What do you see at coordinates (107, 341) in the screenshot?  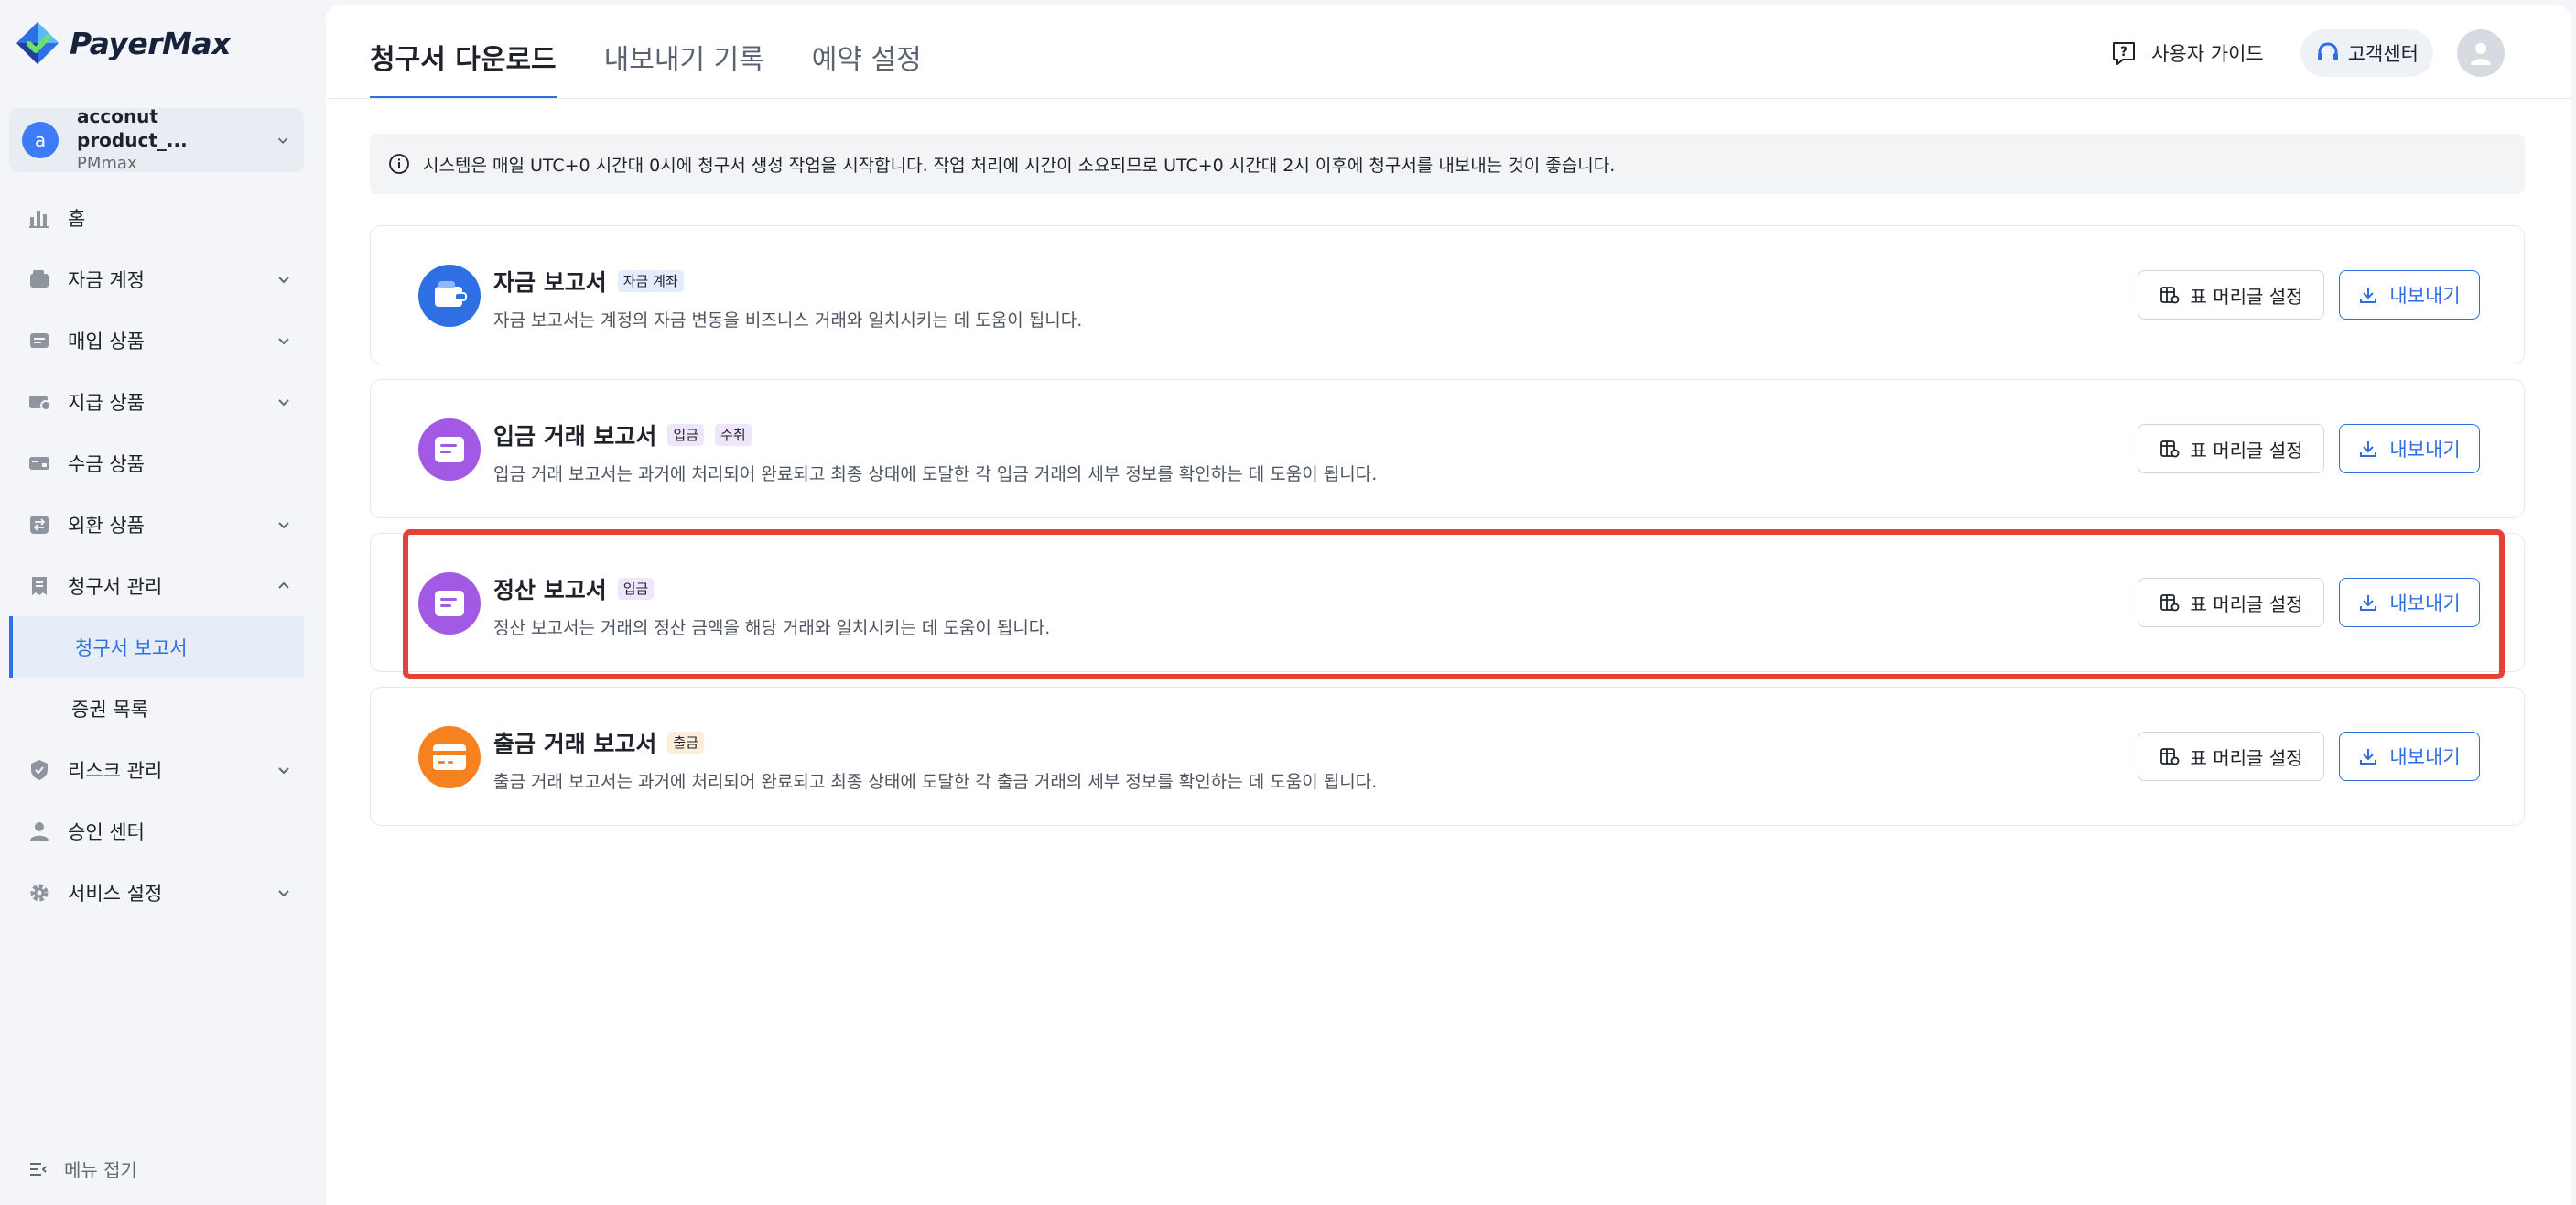 I see `sidebar-item-label: 매입 상품` at bounding box center [107, 341].